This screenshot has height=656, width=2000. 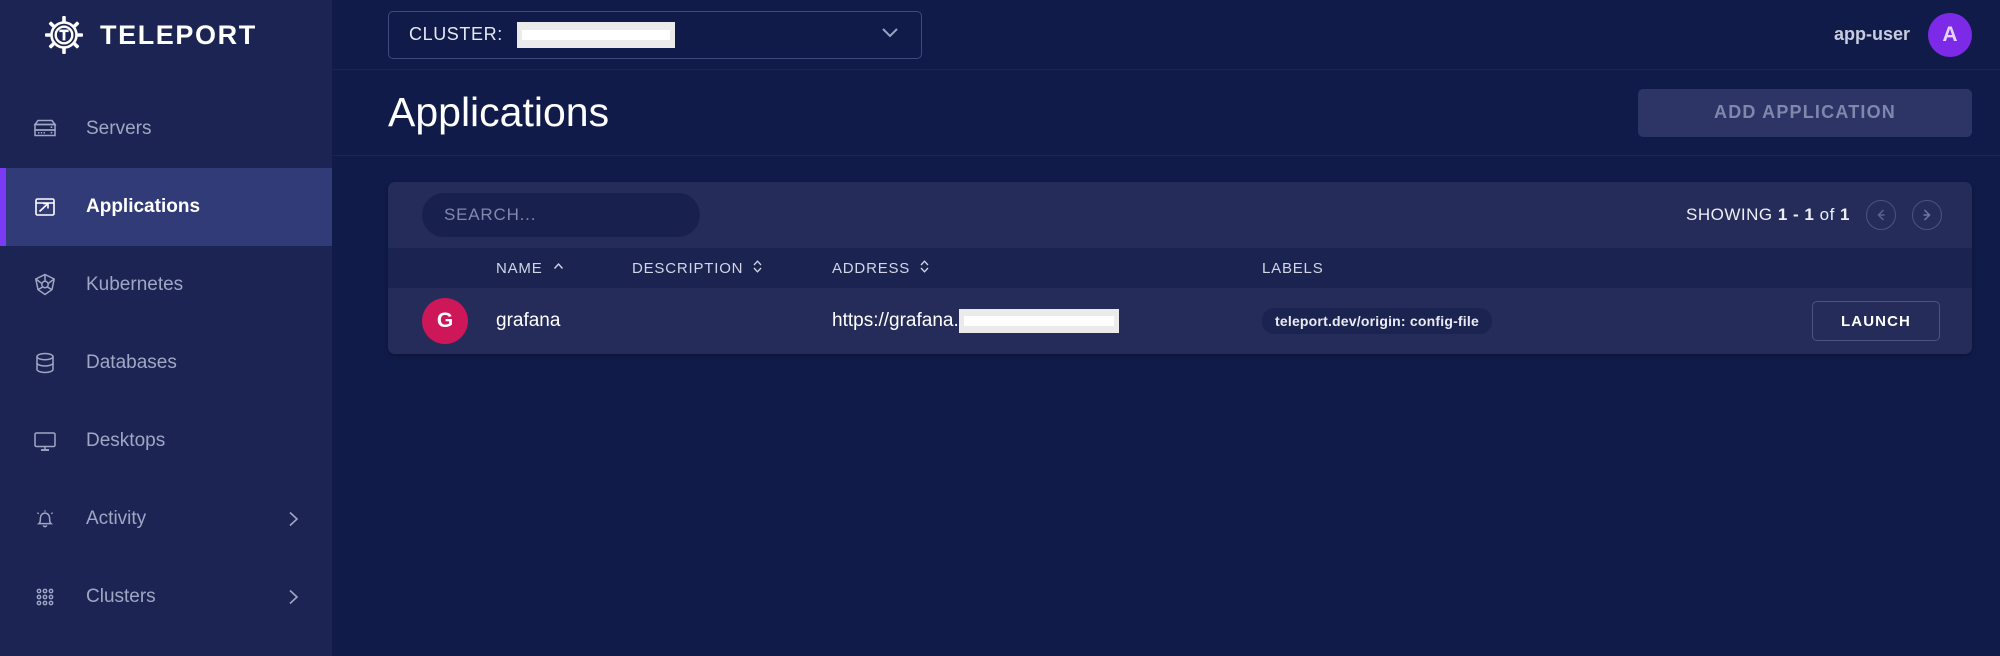 I want to click on th-action, so click(x=1837, y=268).